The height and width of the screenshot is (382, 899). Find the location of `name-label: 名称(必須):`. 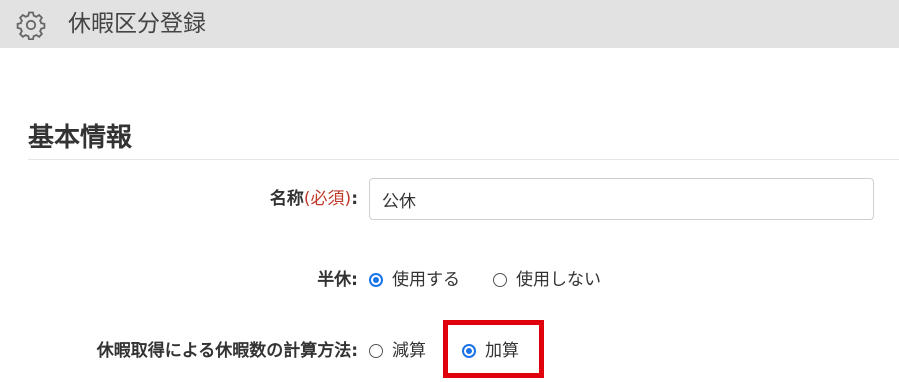

name-label: 名称(必須): is located at coordinates (314, 199).